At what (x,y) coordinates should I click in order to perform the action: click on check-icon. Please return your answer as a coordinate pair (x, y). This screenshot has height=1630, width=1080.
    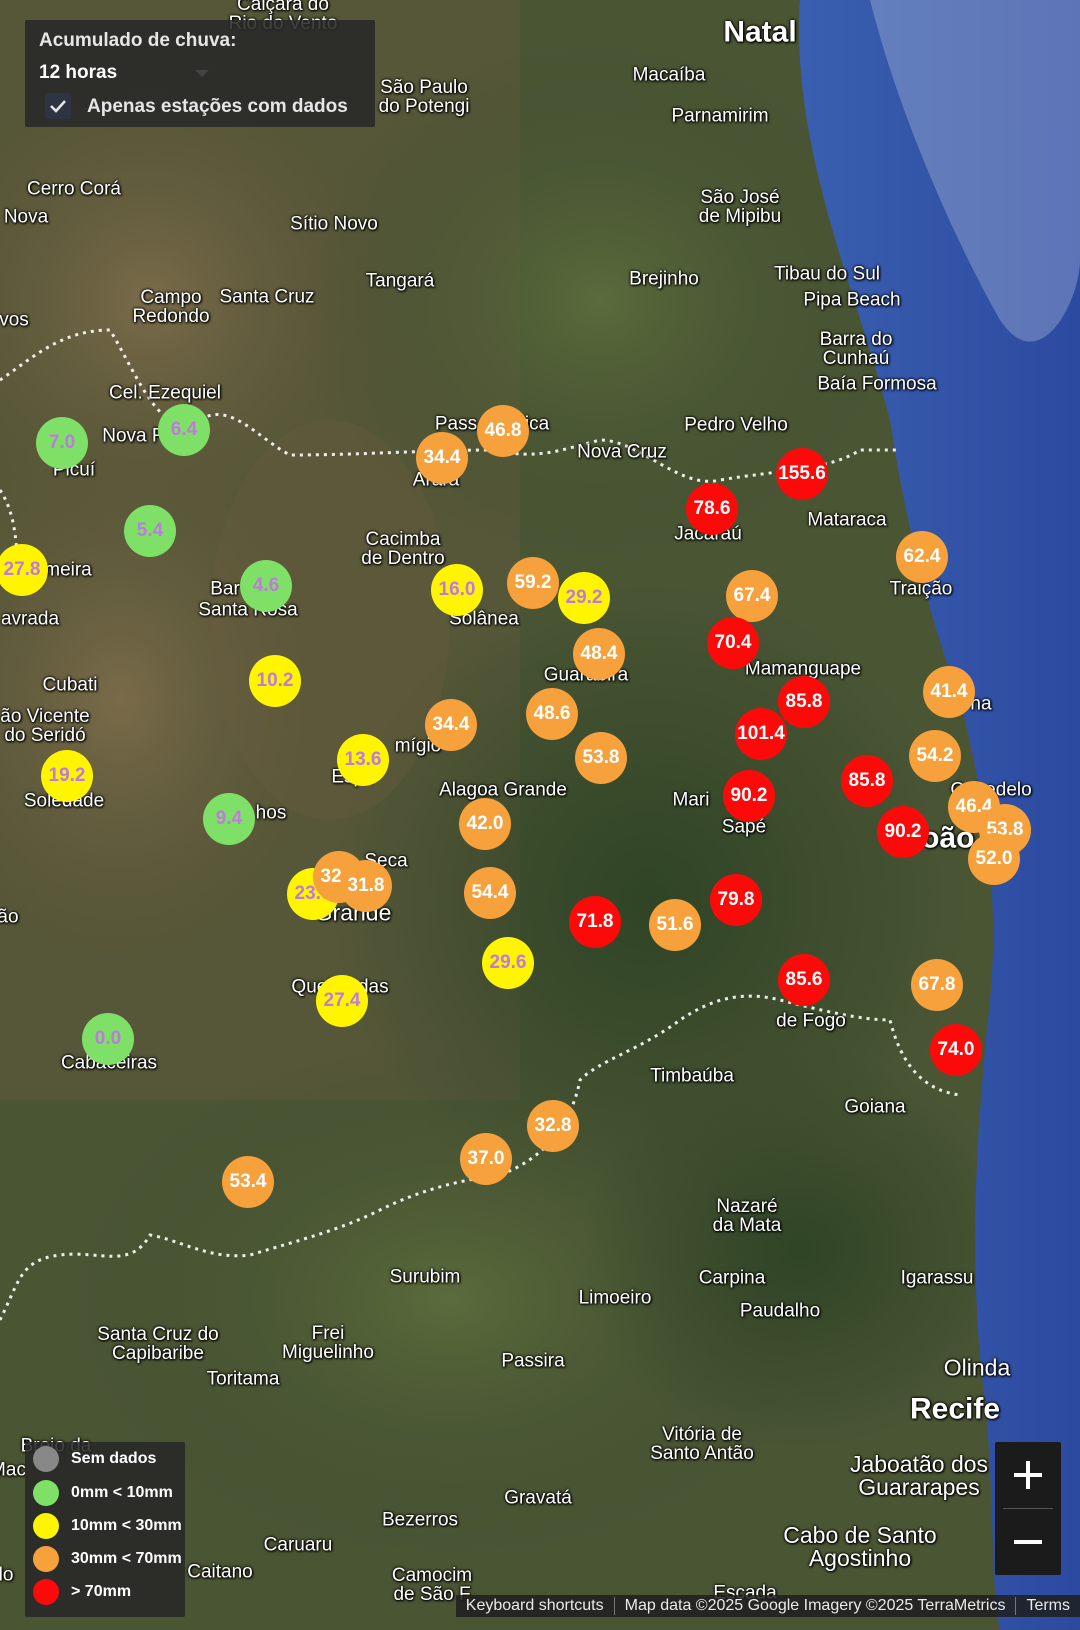
    Looking at the image, I should click on (58, 106).